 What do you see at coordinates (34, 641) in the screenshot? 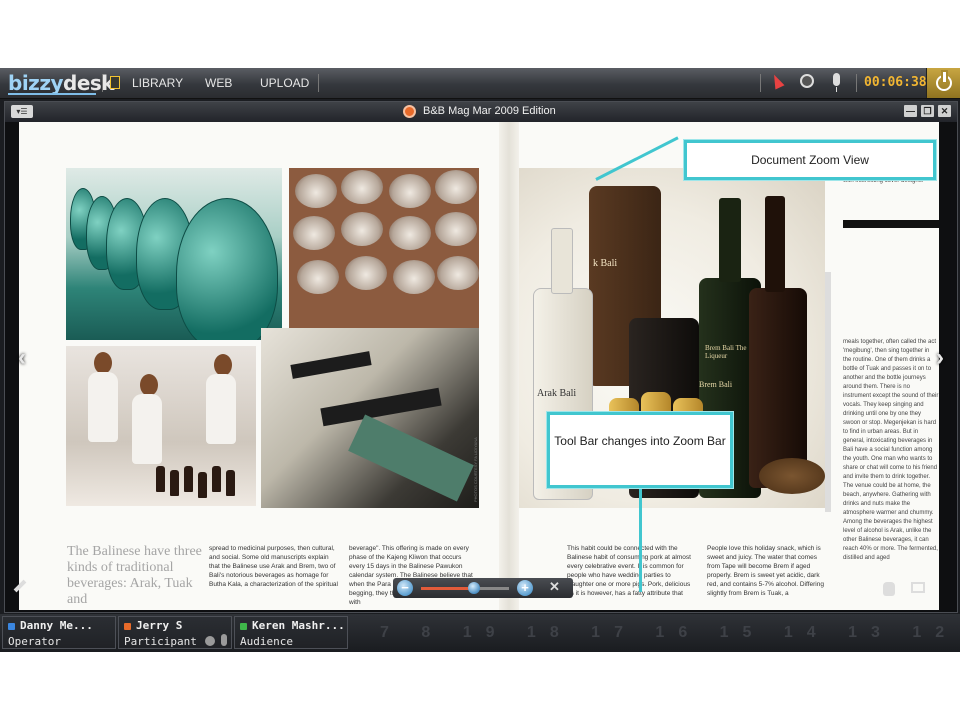
I see `participant-role: Operator` at bounding box center [34, 641].